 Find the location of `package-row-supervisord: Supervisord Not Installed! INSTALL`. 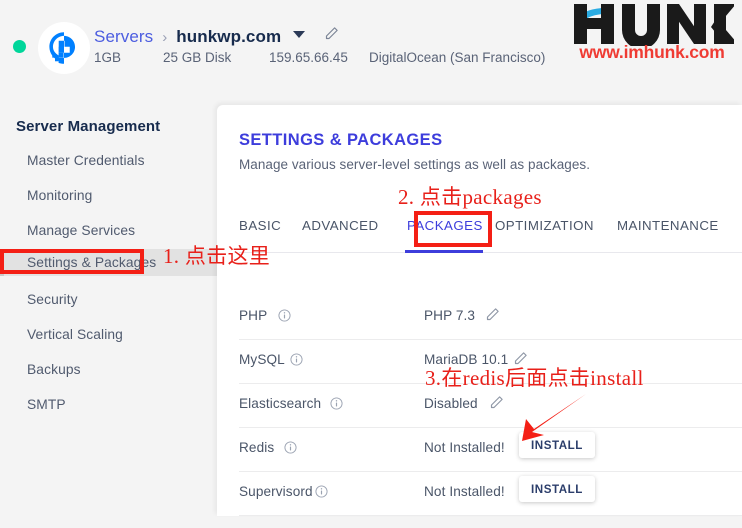

package-row-supervisord: Supervisord Not Installed! INSTALL is located at coordinates (479, 493).